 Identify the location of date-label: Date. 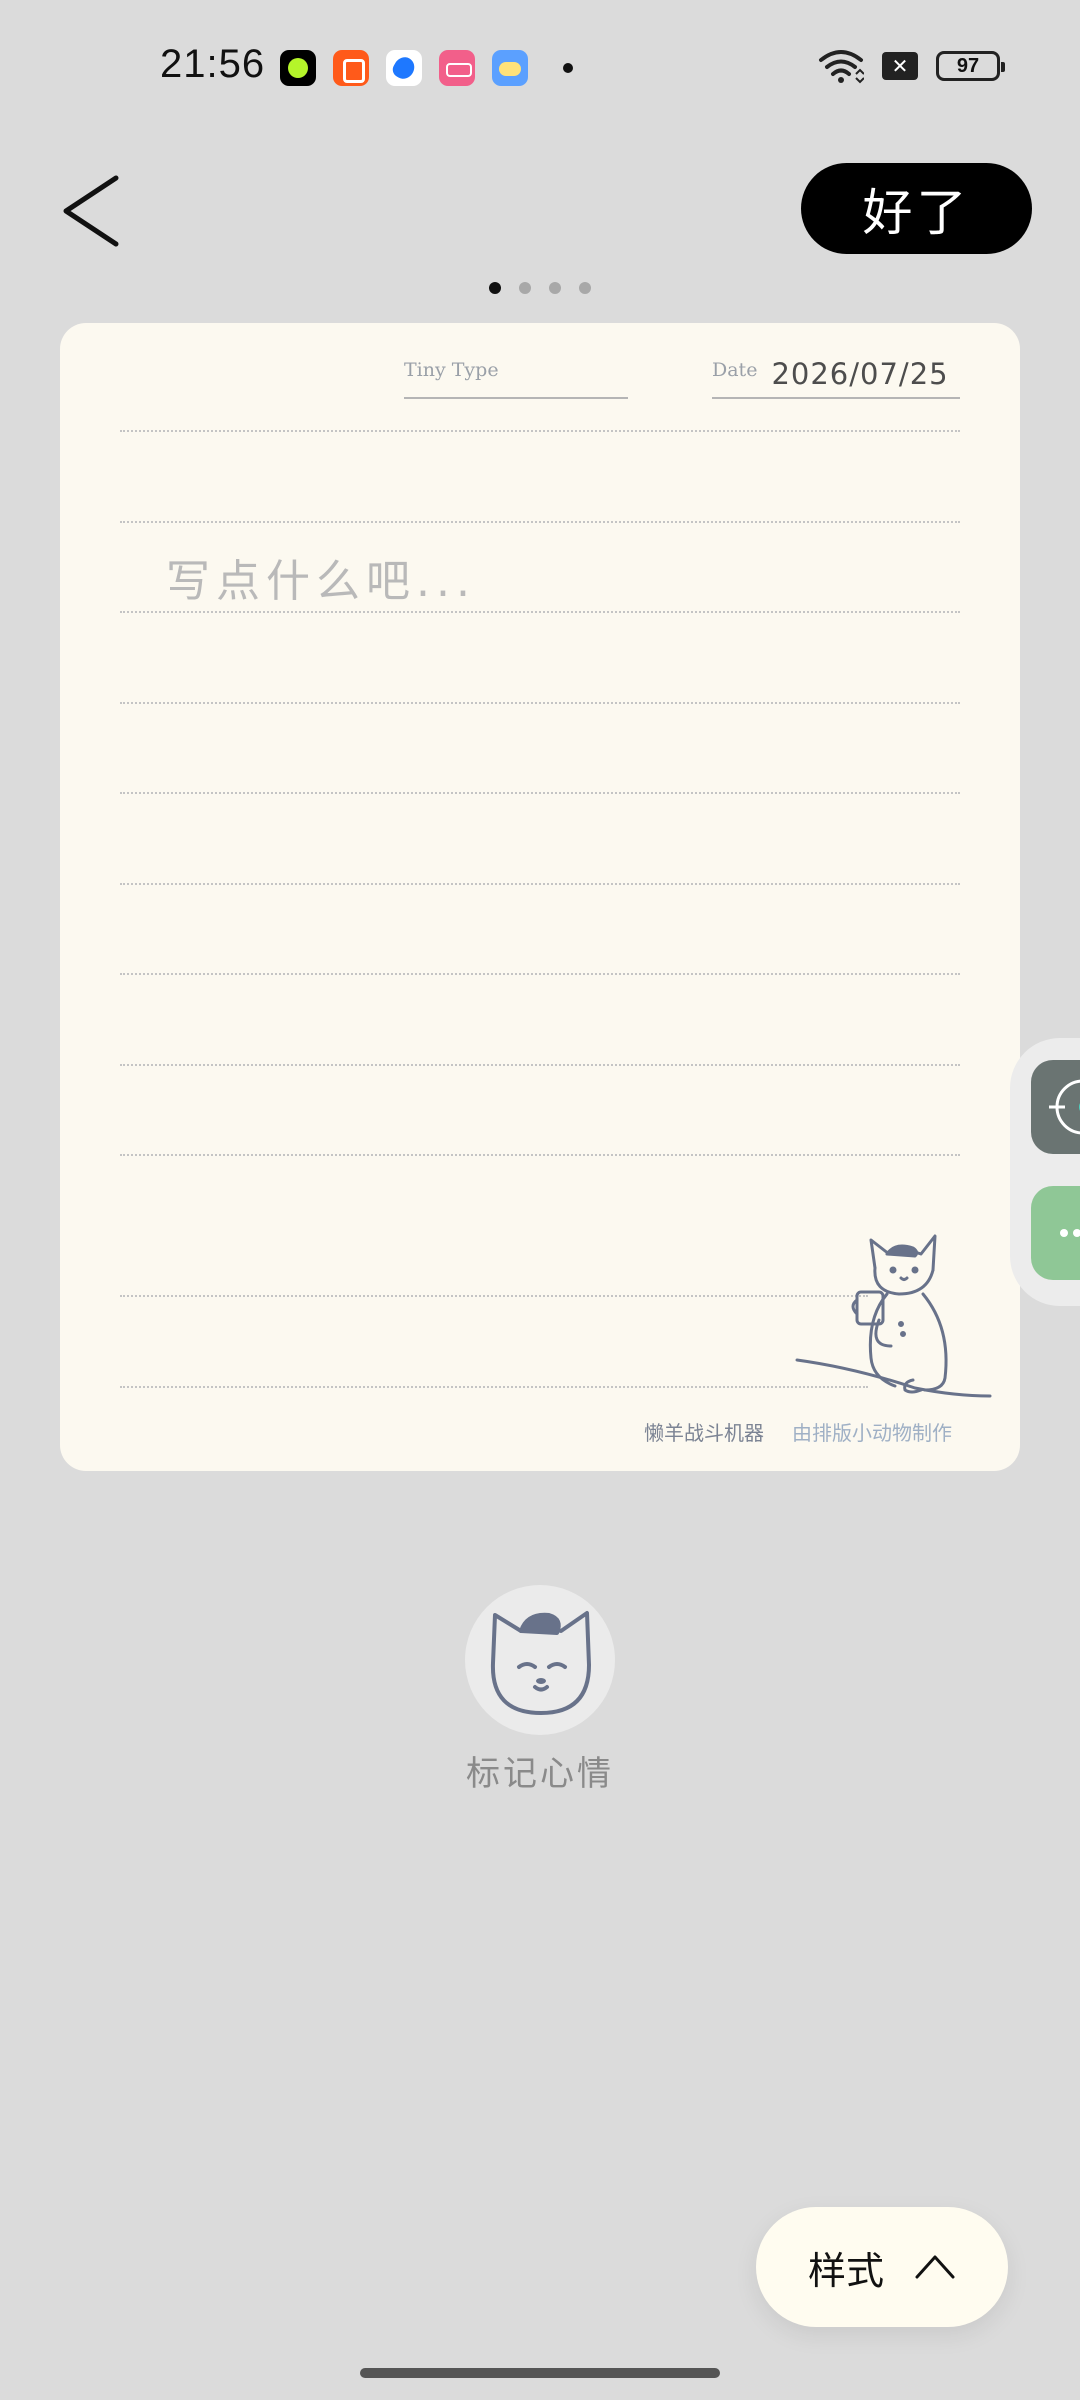
(735, 370).